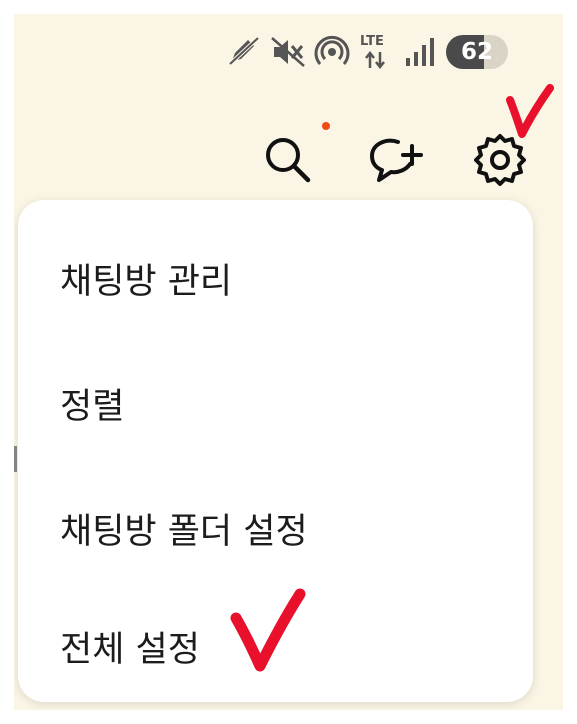  I want to click on menu-item-label: 정렬, so click(92, 406).